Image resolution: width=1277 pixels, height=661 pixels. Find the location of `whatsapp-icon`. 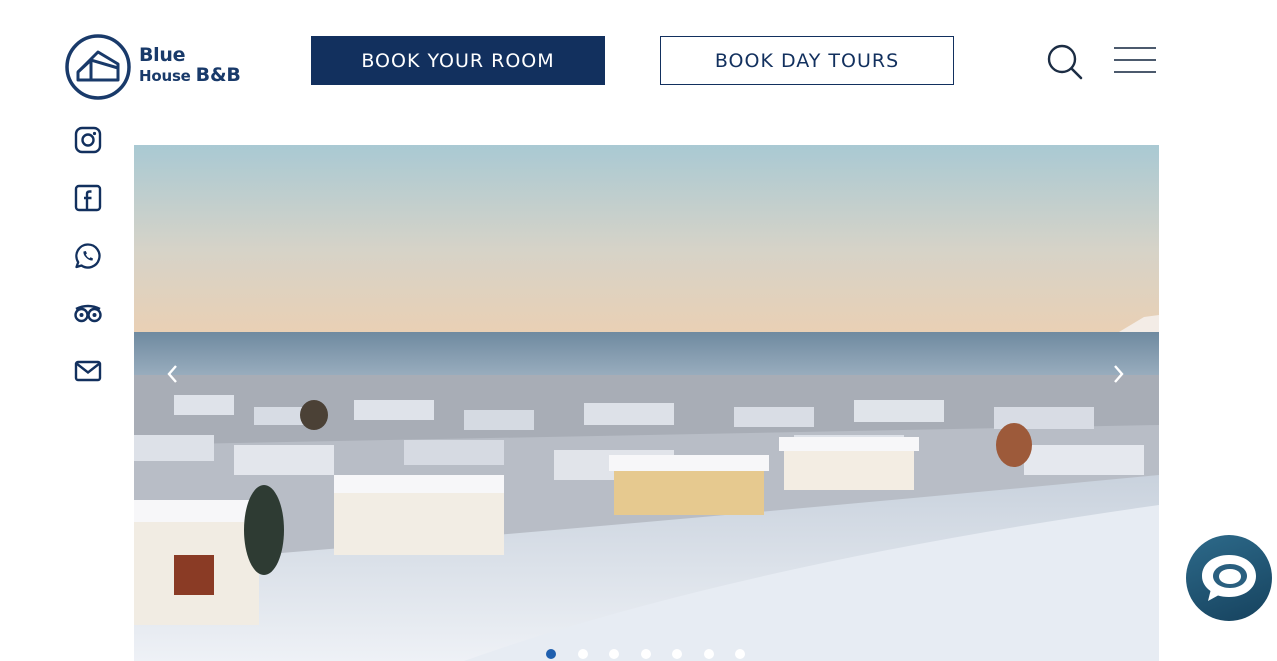

whatsapp-icon is located at coordinates (88, 256).